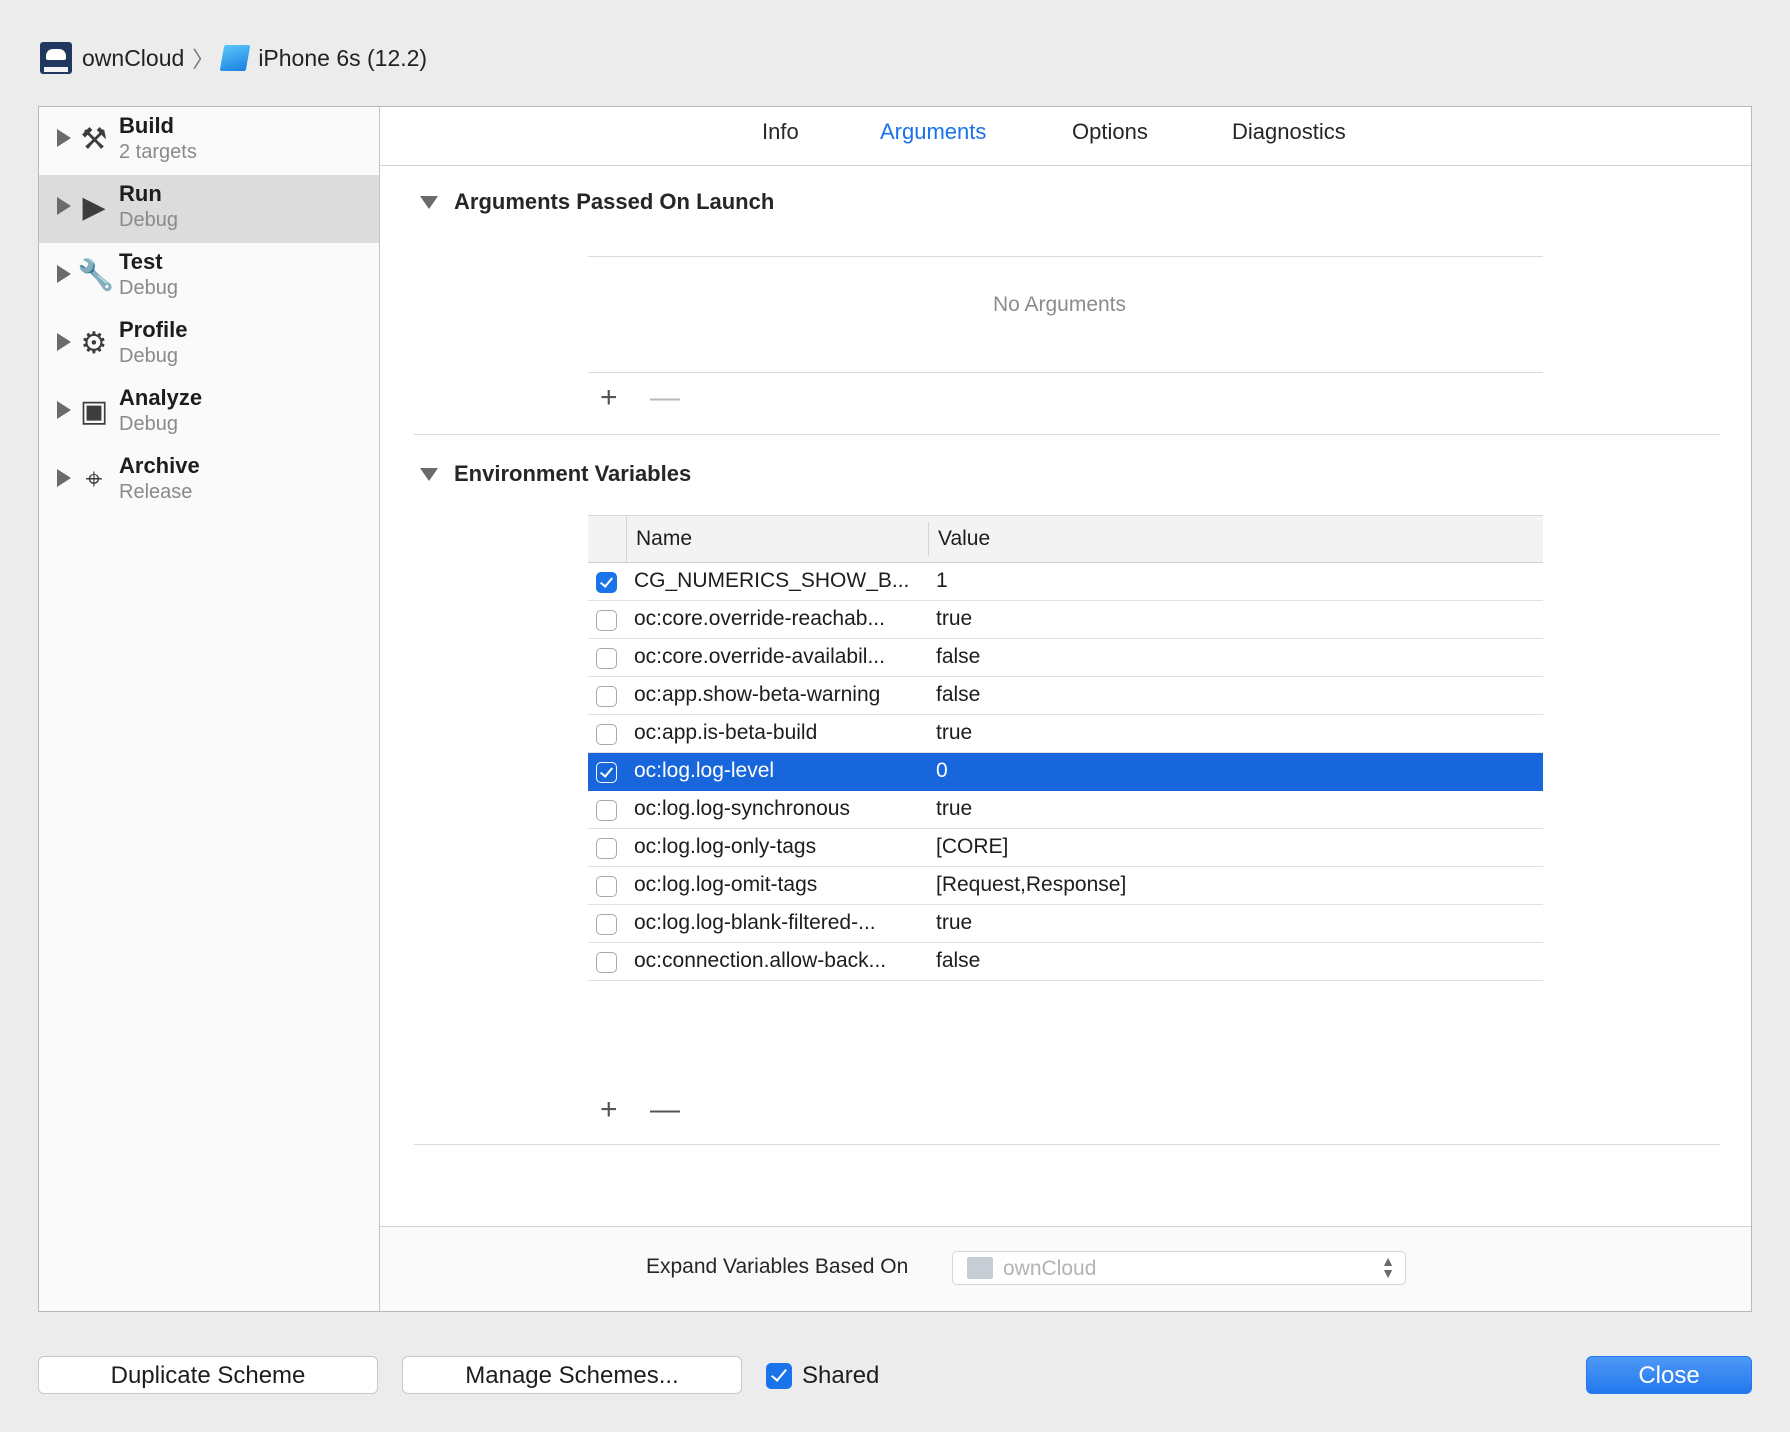  What do you see at coordinates (822, 1376) in the screenshot?
I see `shared-checkbox: Shared` at bounding box center [822, 1376].